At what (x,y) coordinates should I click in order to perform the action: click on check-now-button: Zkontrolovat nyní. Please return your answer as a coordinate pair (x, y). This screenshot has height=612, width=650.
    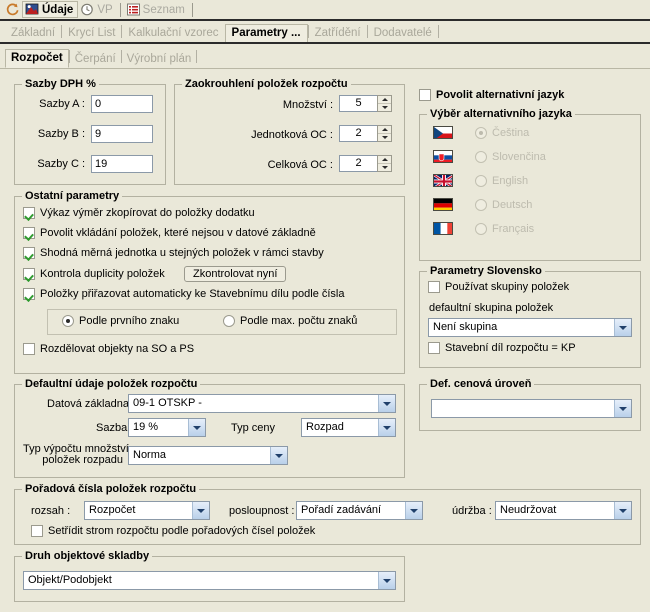
    Looking at the image, I should click on (235, 274).